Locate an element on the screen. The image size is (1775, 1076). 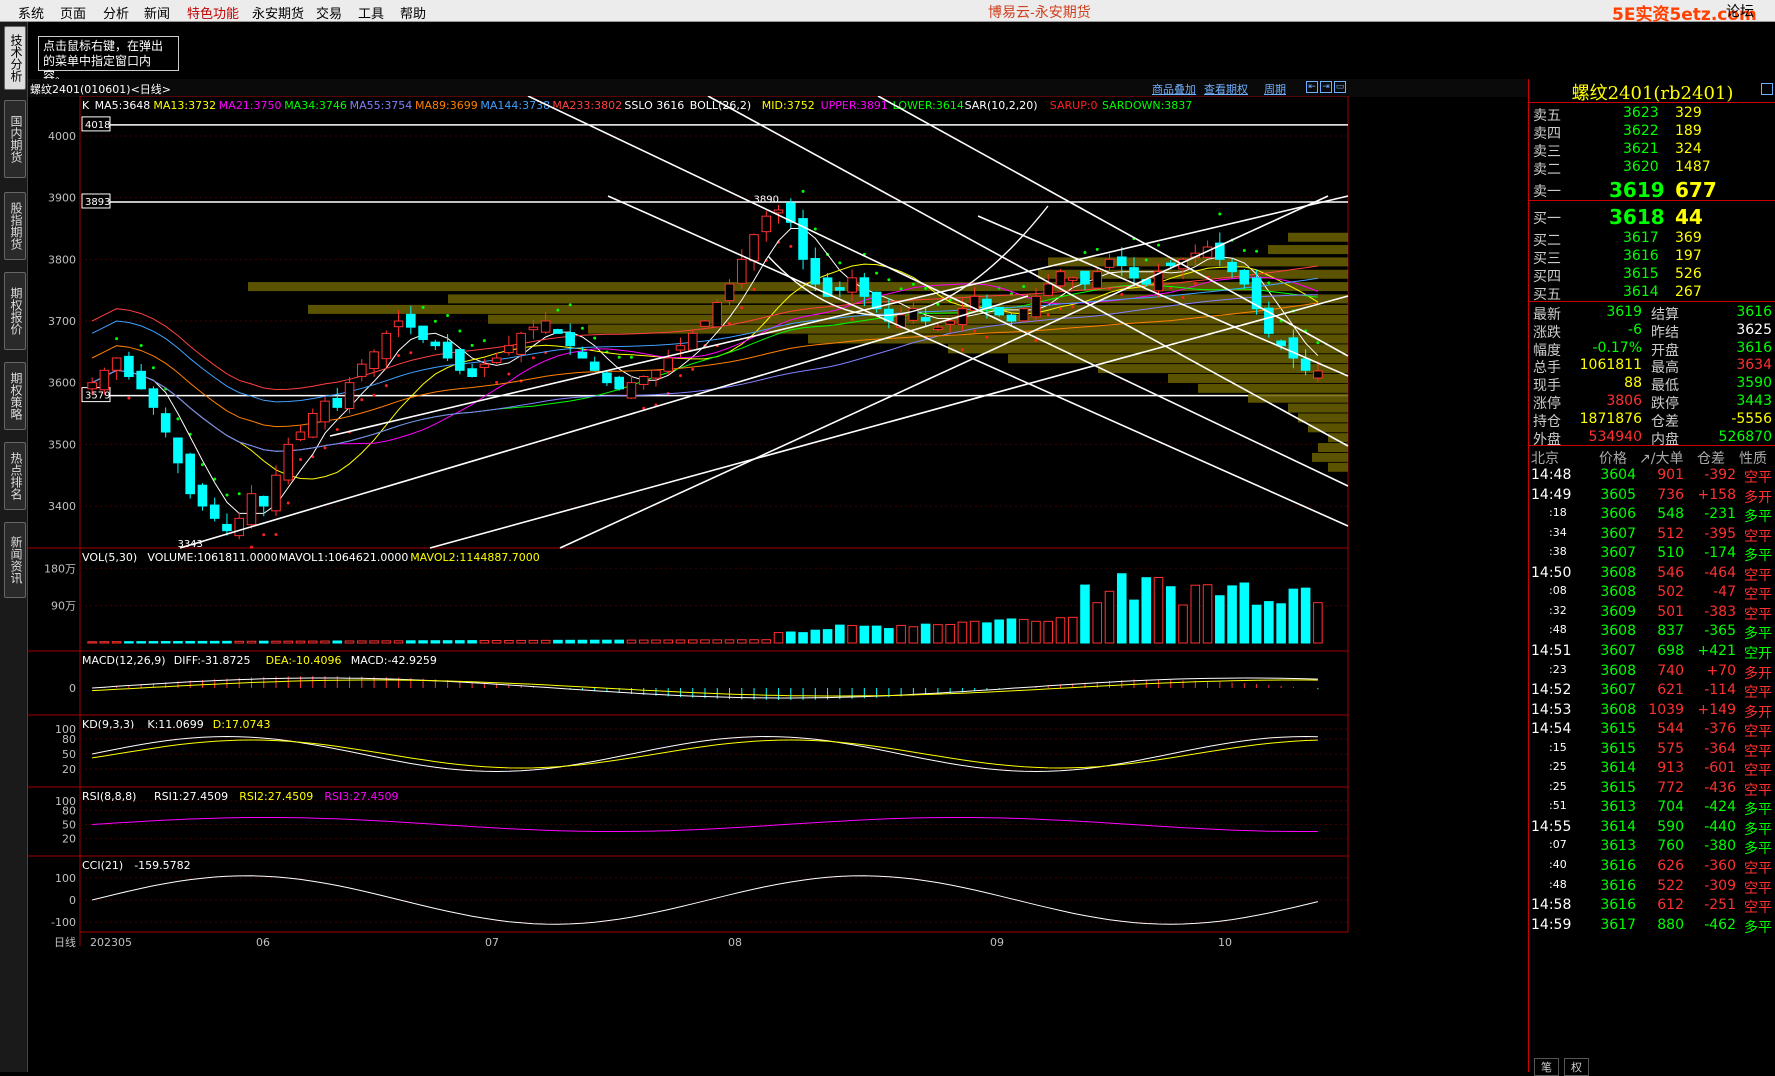
panel-restore-icon is located at coordinates (1767, 89).